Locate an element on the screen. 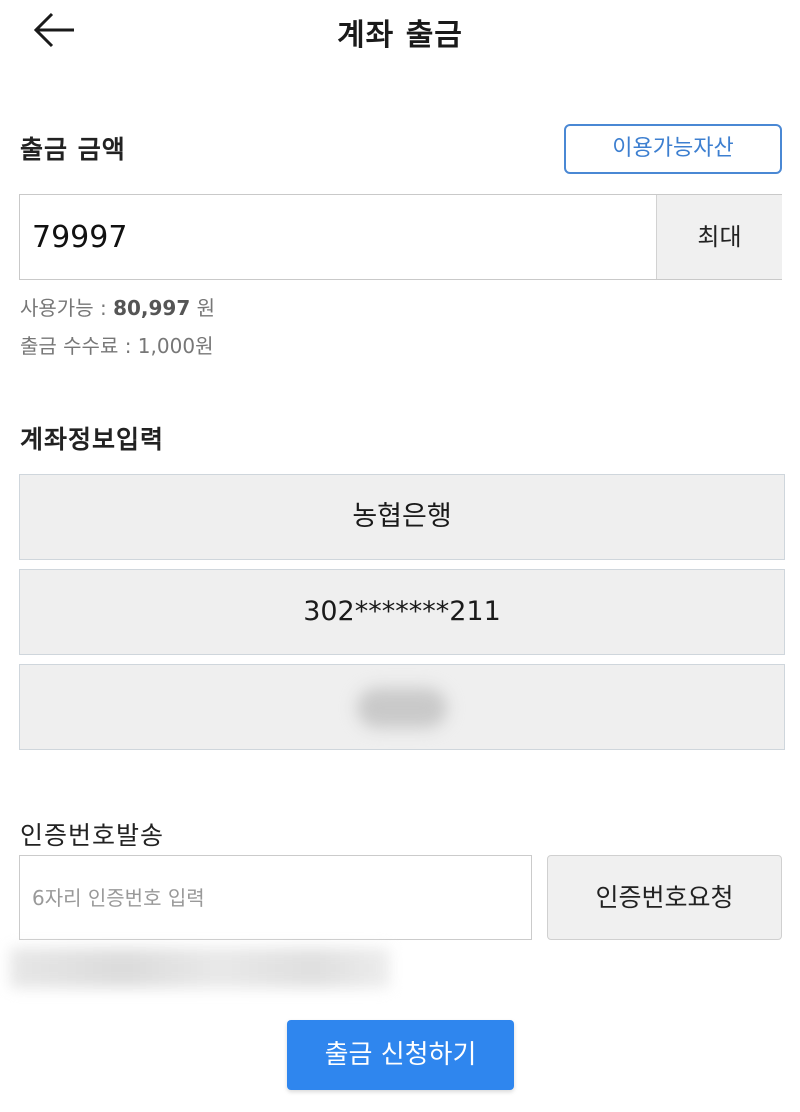 This screenshot has width=800, height=1112. account-holder-field is located at coordinates (402, 707).